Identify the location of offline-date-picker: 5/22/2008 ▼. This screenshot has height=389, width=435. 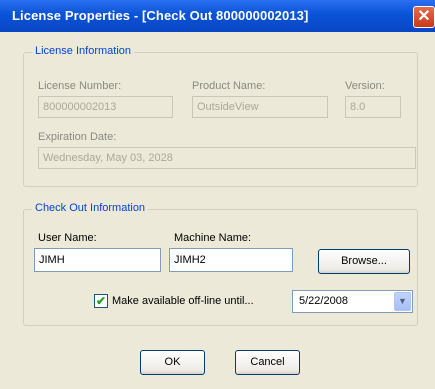
(352, 301).